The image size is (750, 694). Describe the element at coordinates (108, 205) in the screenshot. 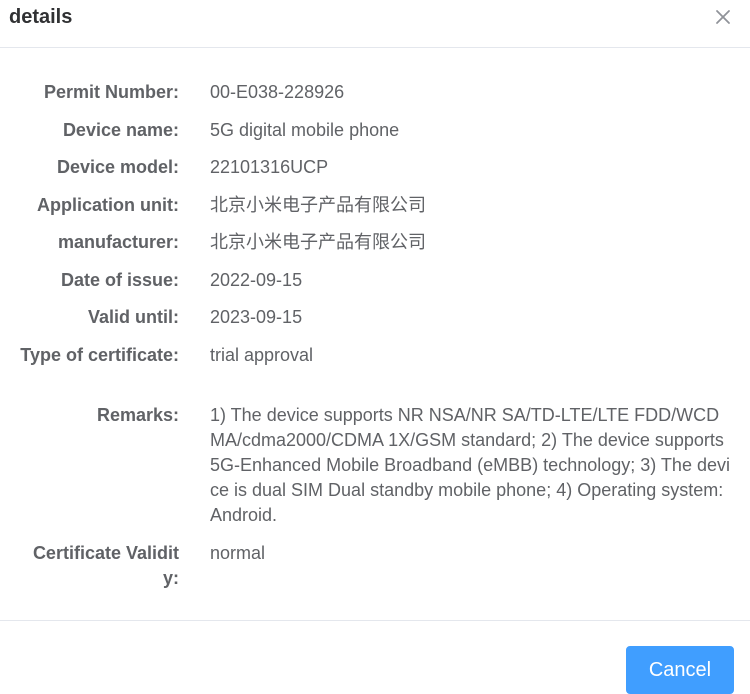

I see `application-unit-label: Application unit:` at that location.